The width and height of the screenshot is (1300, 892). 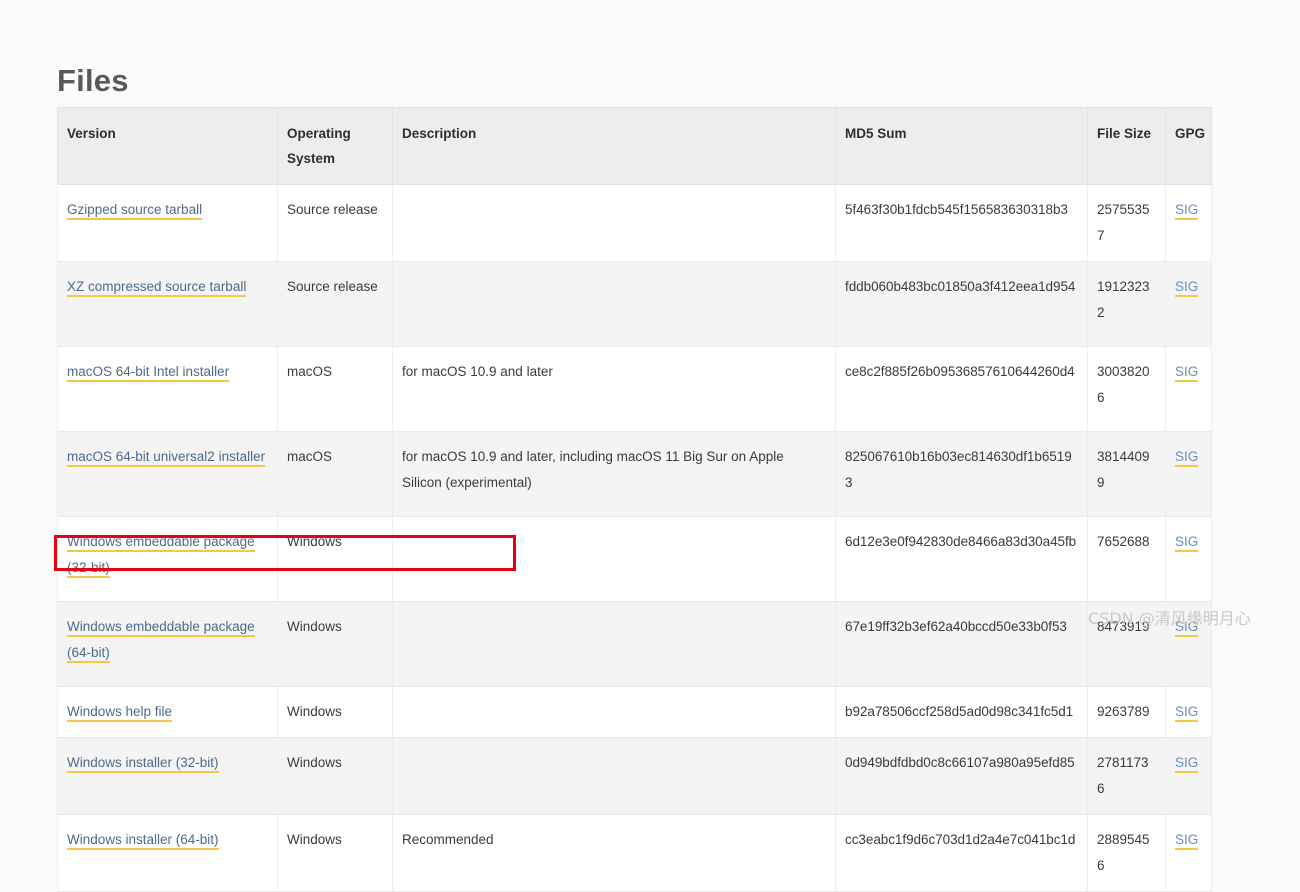 What do you see at coordinates (1126, 853) in the screenshot?
I see `cell-file-size: 28895456` at bounding box center [1126, 853].